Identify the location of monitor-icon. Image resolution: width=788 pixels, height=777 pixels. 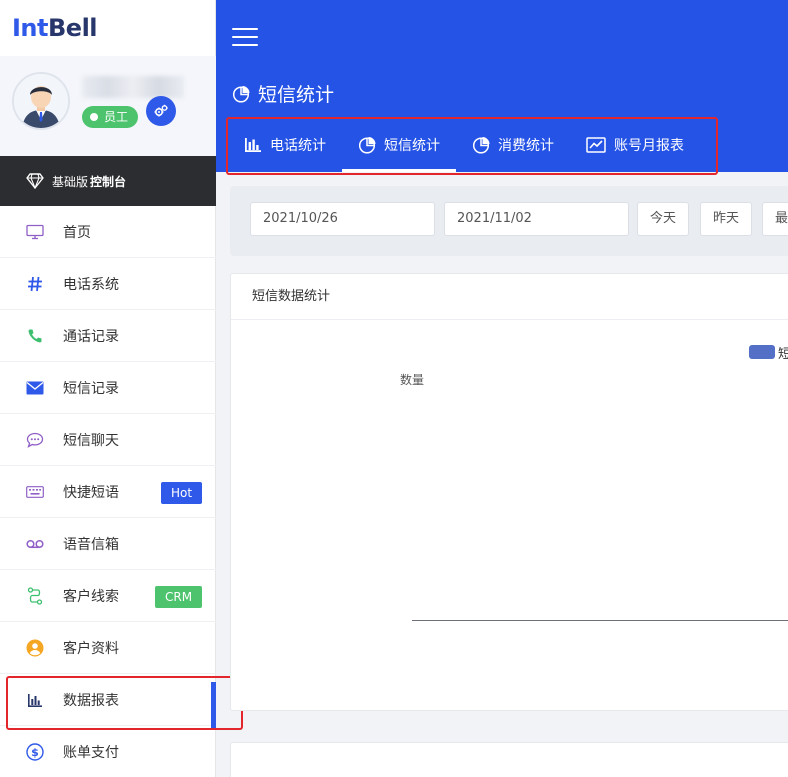
(35, 232).